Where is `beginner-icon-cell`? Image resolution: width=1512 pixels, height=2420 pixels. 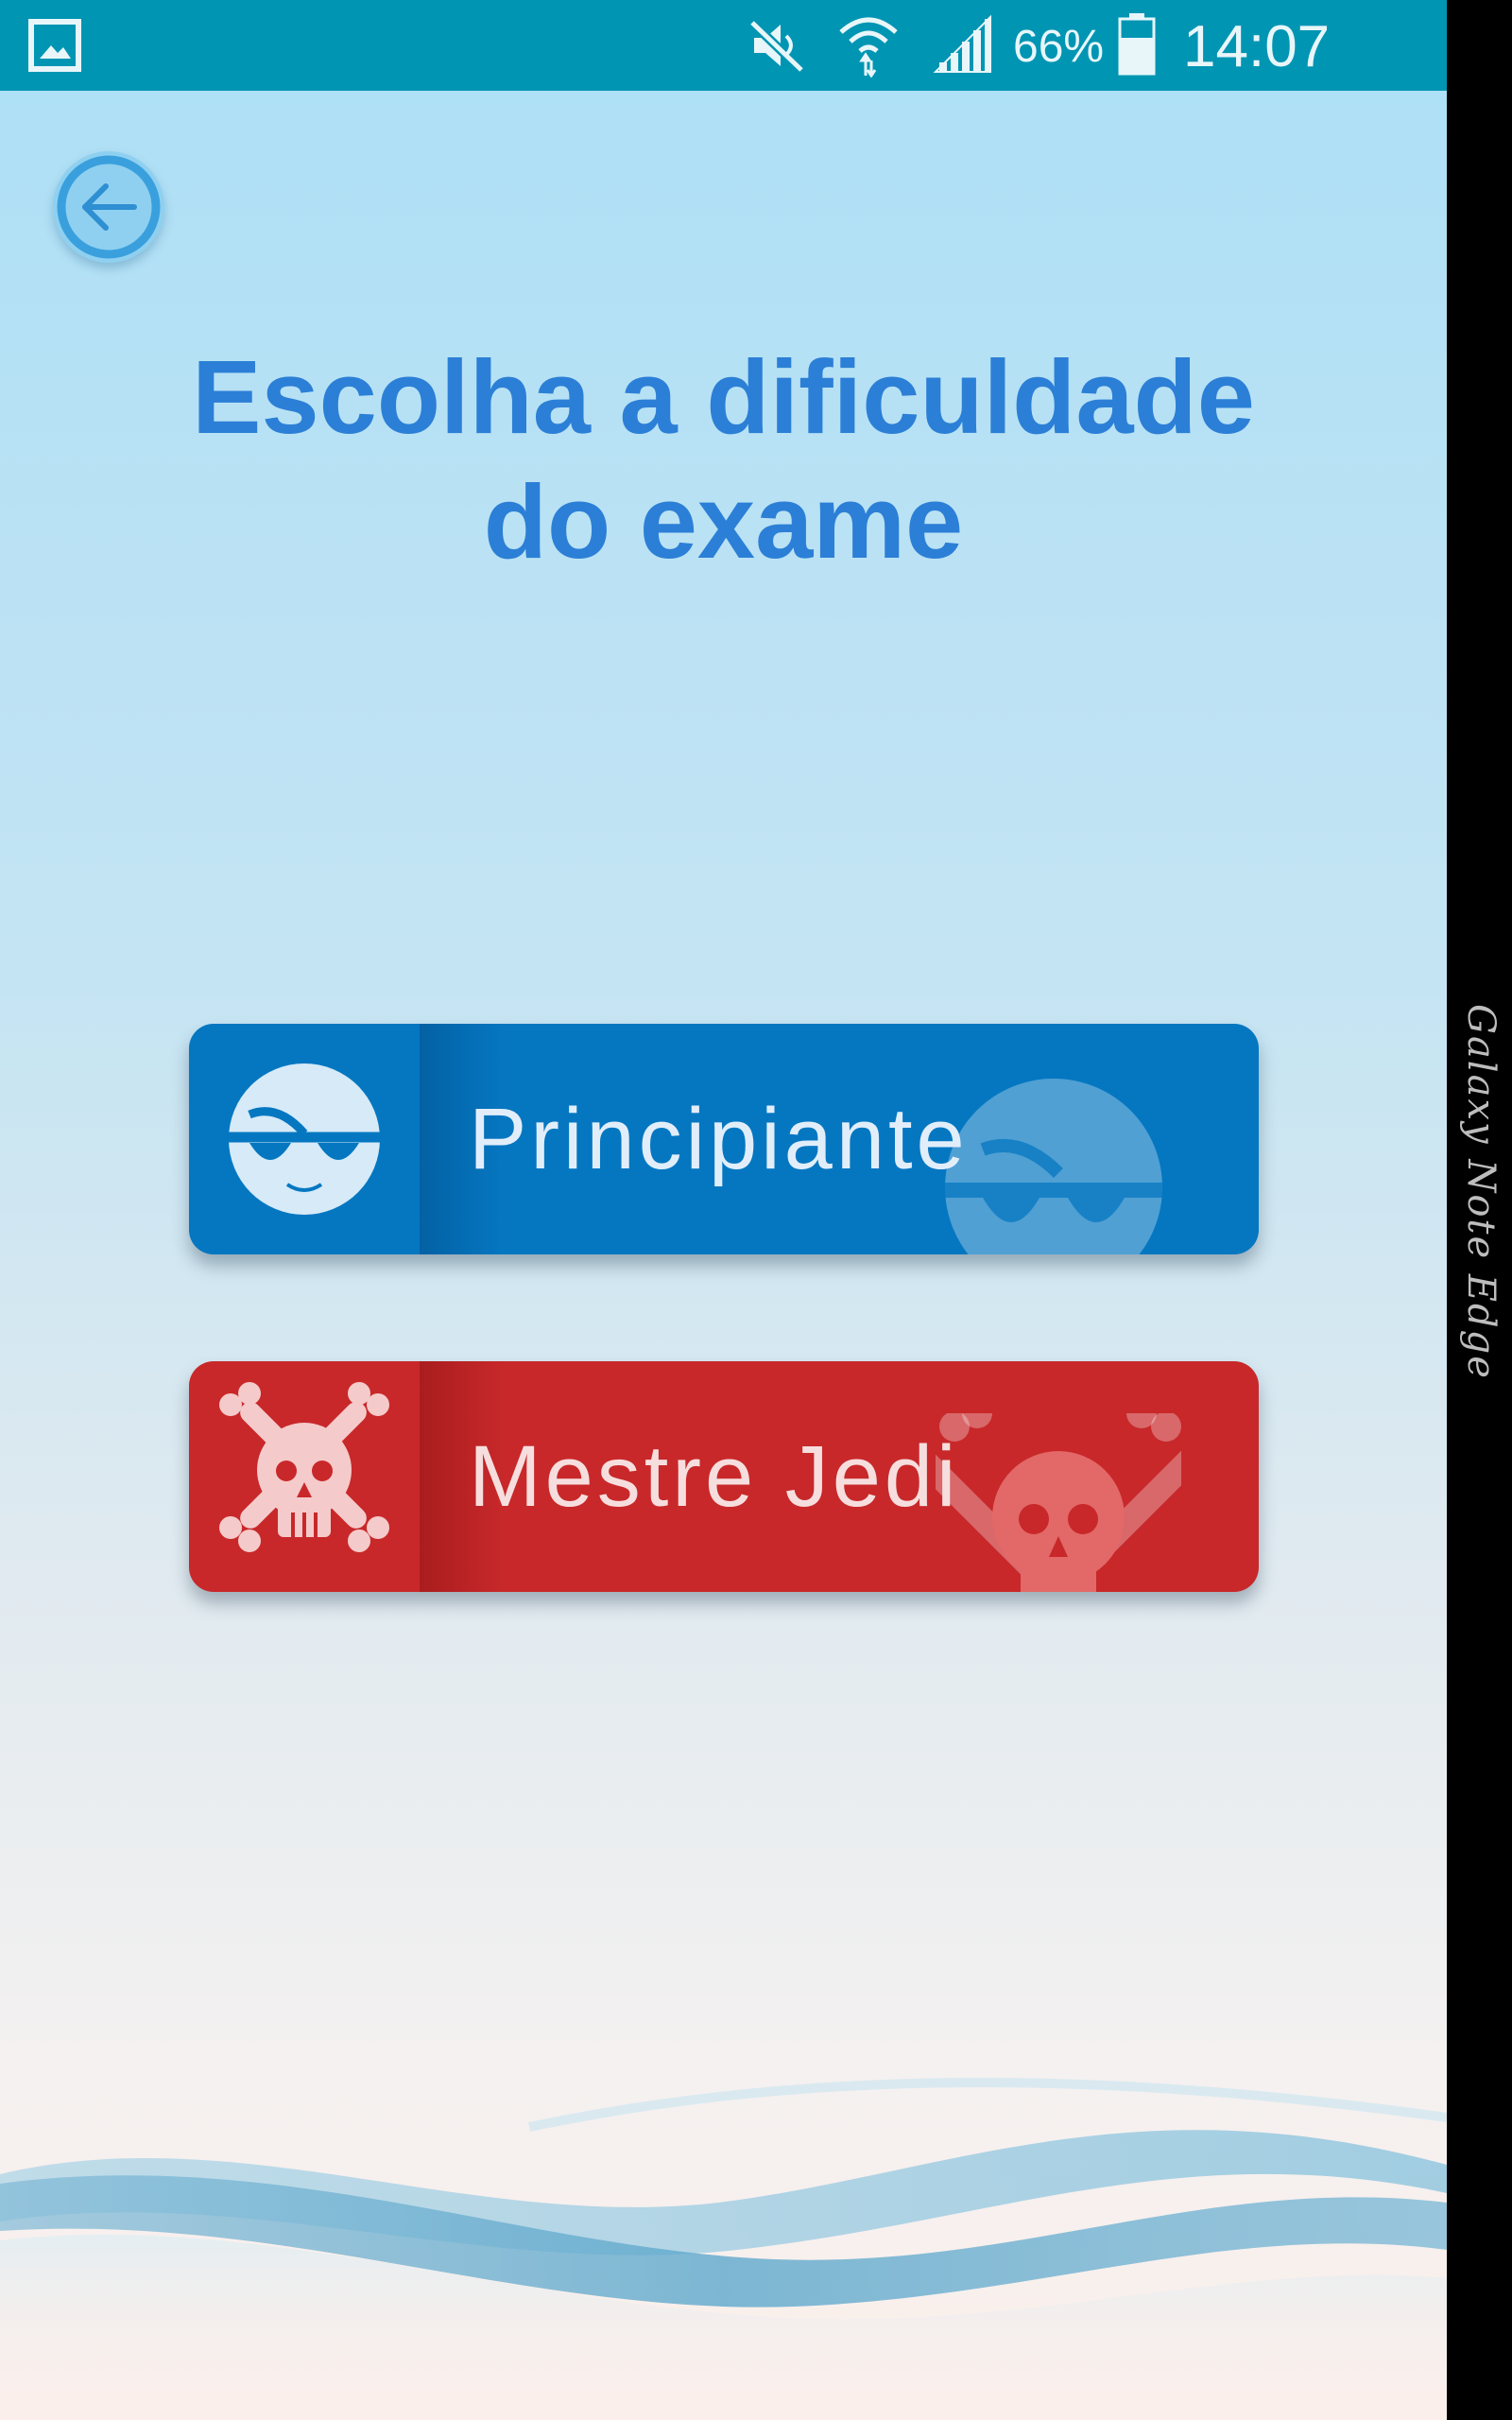 beginner-icon-cell is located at coordinates (304, 1139).